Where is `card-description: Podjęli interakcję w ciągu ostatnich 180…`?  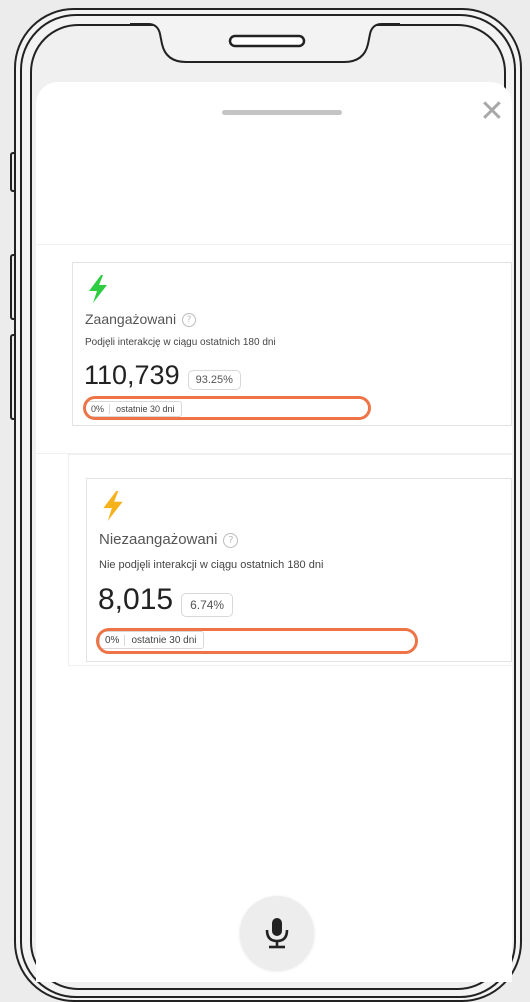
card-description: Podjęli interakcję w ciągu ostatnich 180… is located at coordinates (180, 342).